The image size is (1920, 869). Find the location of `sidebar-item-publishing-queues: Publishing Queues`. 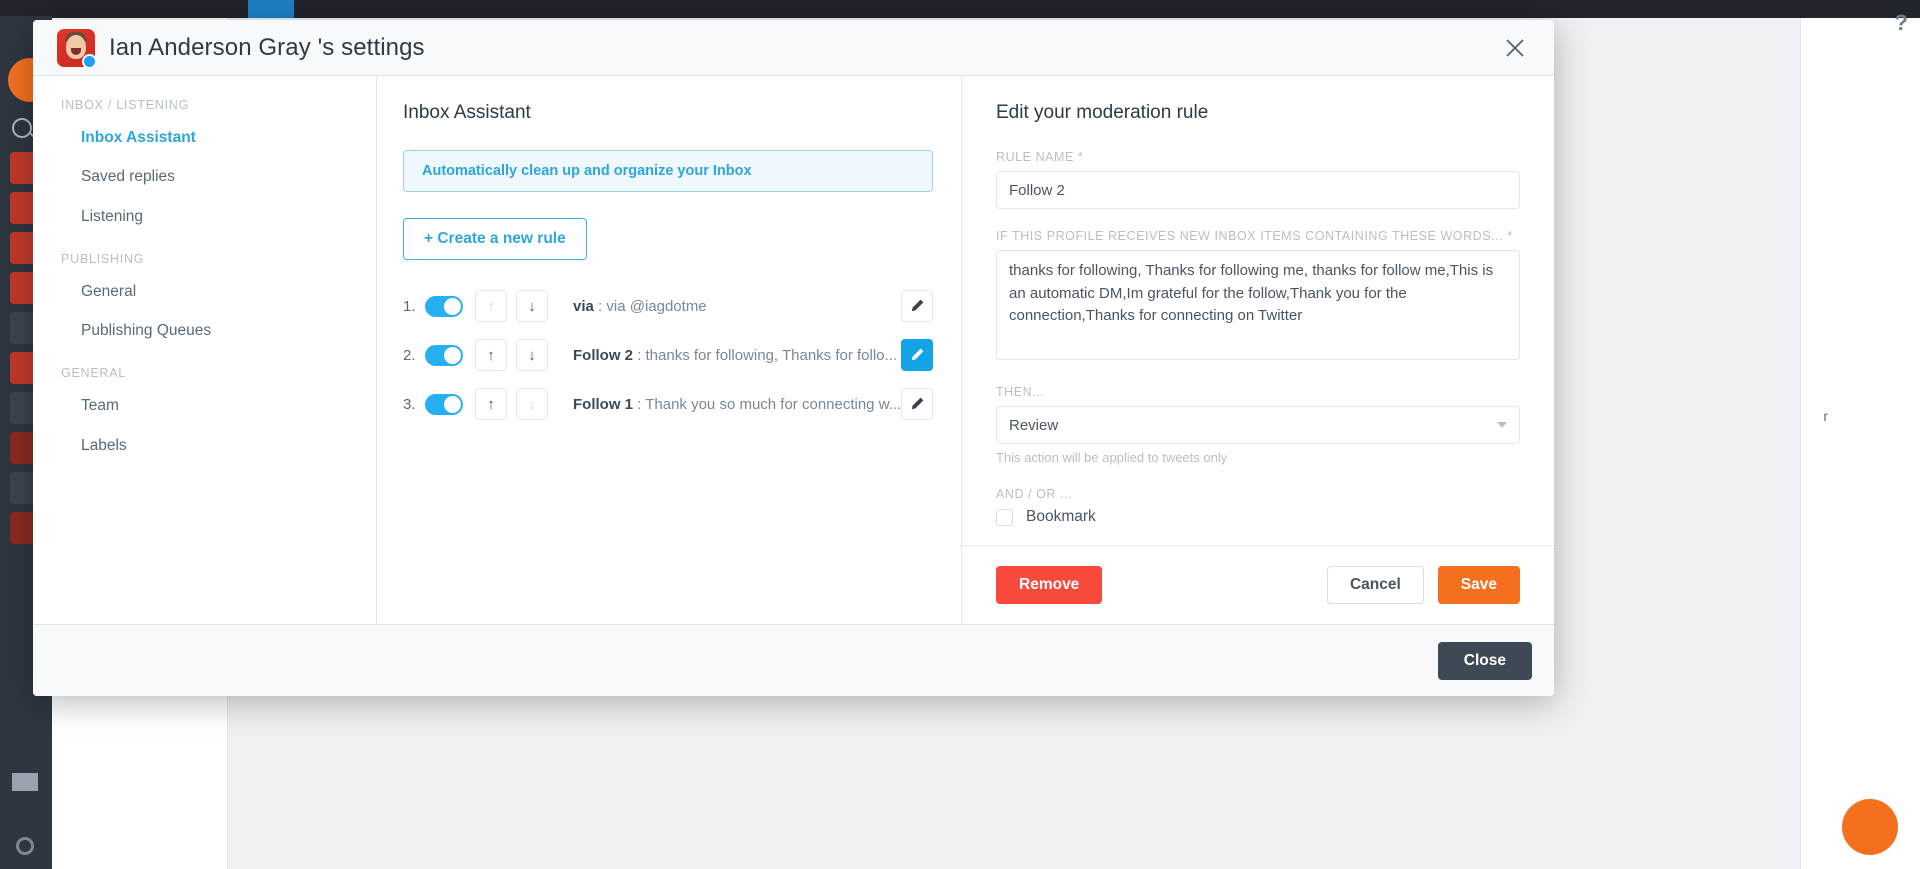

sidebar-item-publishing-queues: Publishing Queues is located at coordinates (204, 330).